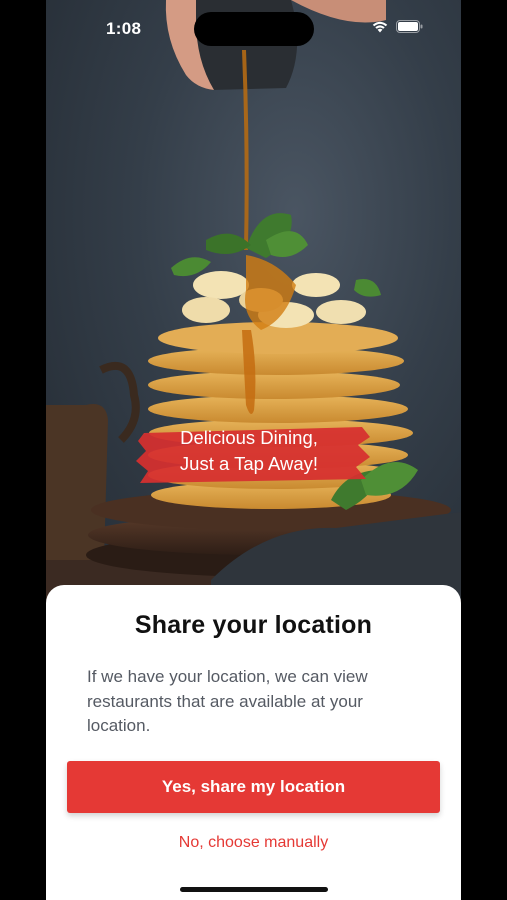 This screenshot has width=507, height=900. Describe the element at coordinates (254, 889) in the screenshot. I see `home-indicator` at that location.